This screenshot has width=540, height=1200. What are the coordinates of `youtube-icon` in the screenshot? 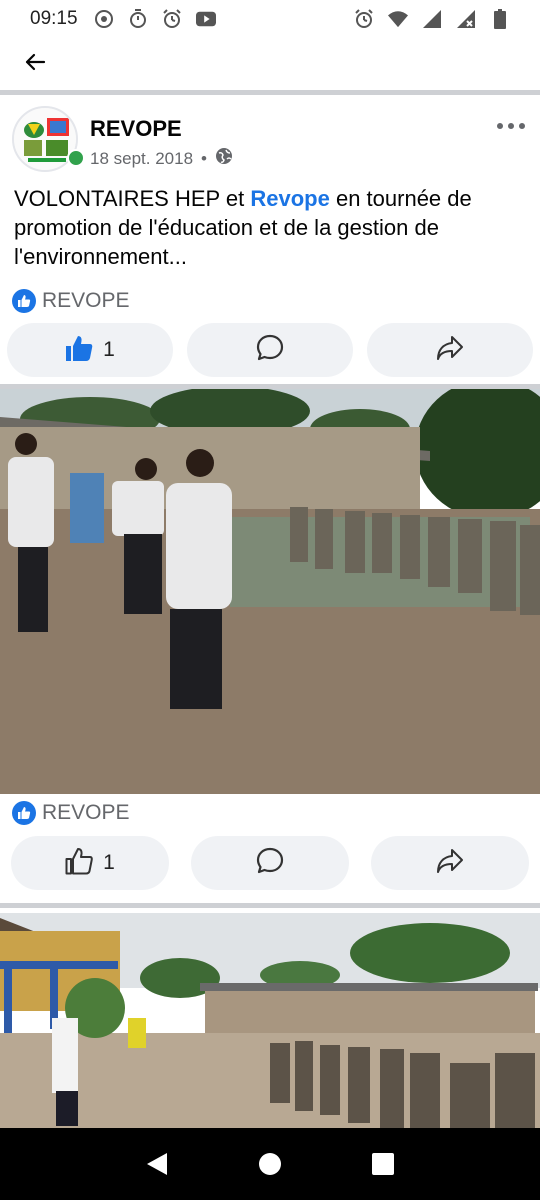 It's located at (205, 19).